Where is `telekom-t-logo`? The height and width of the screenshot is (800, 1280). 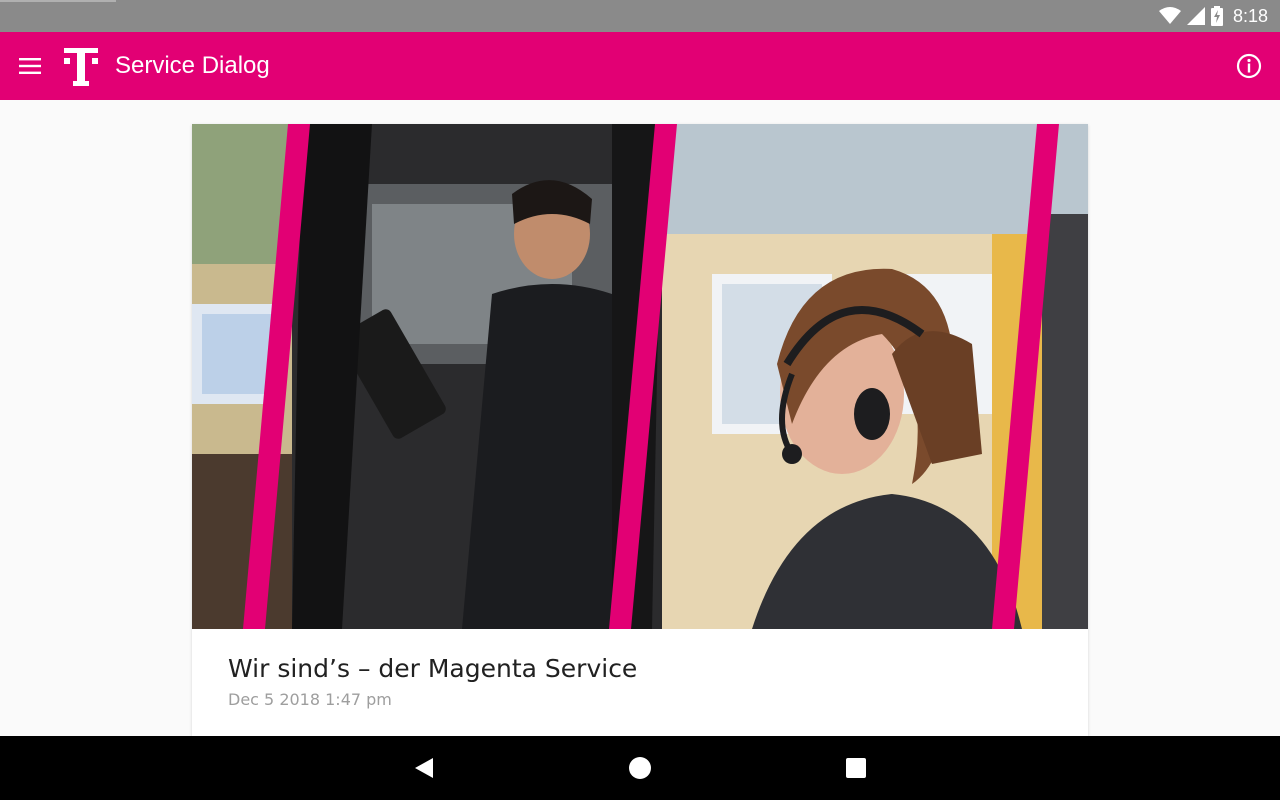
telekom-t-logo is located at coordinates (81, 67).